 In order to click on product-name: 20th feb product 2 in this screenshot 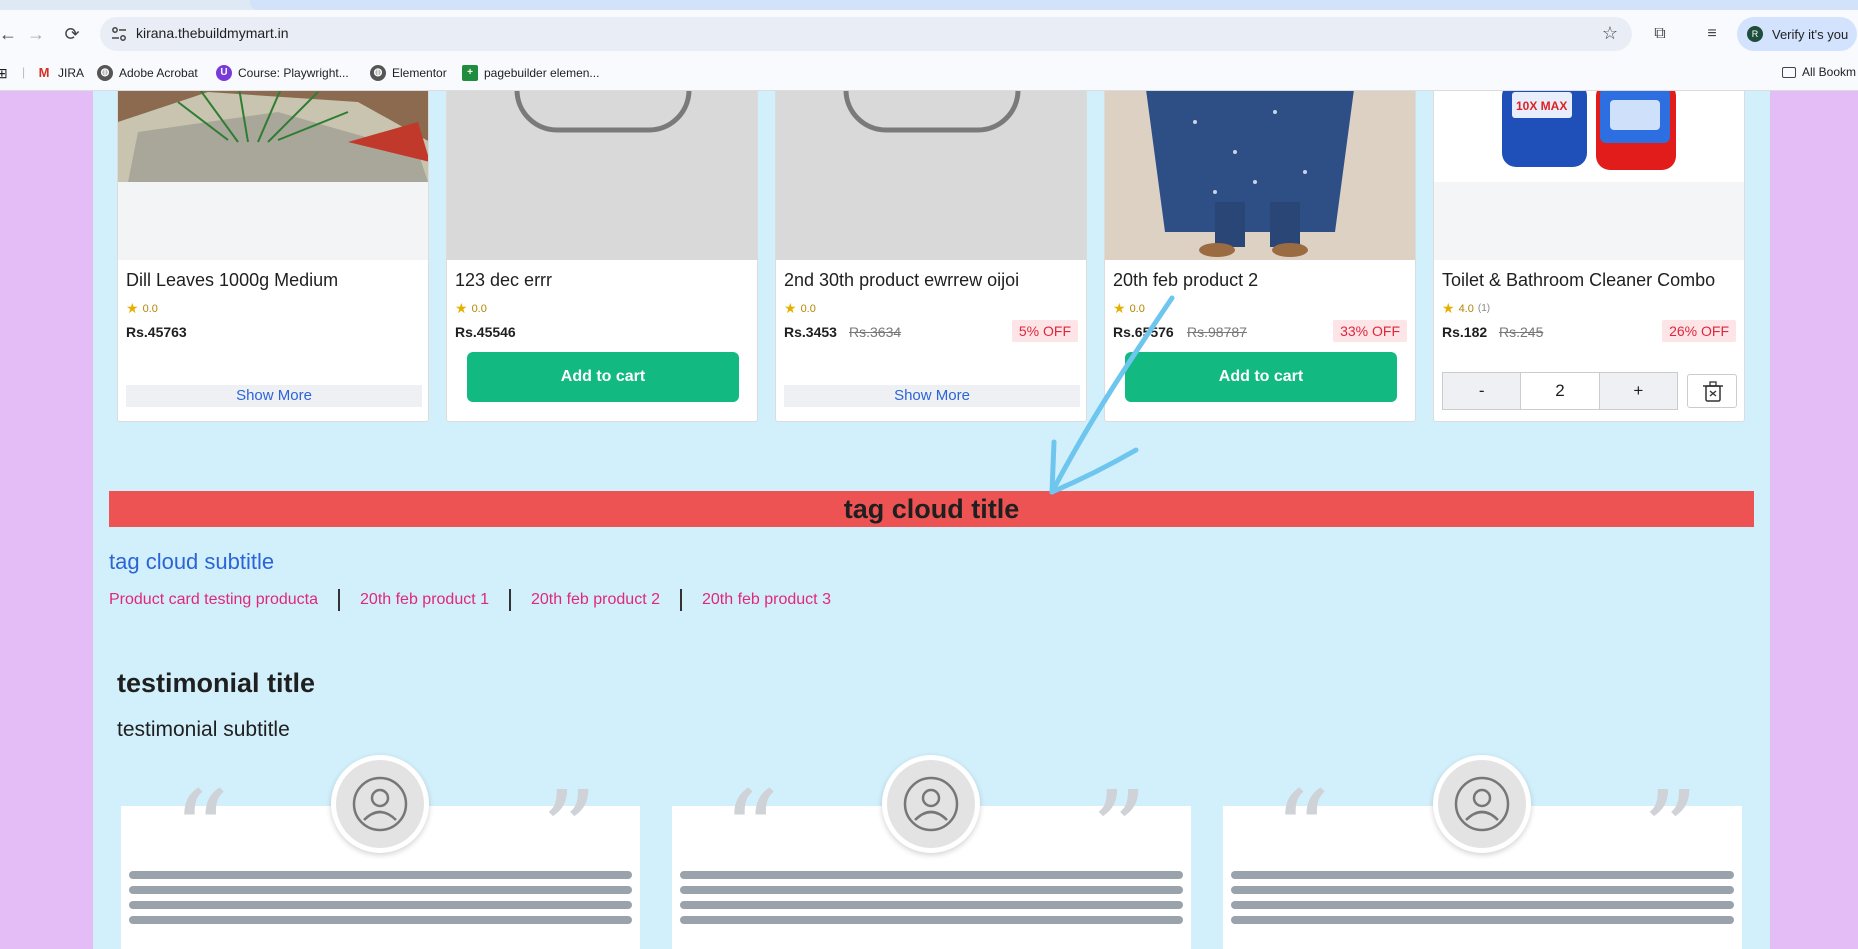, I will do `click(1185, 280)`.